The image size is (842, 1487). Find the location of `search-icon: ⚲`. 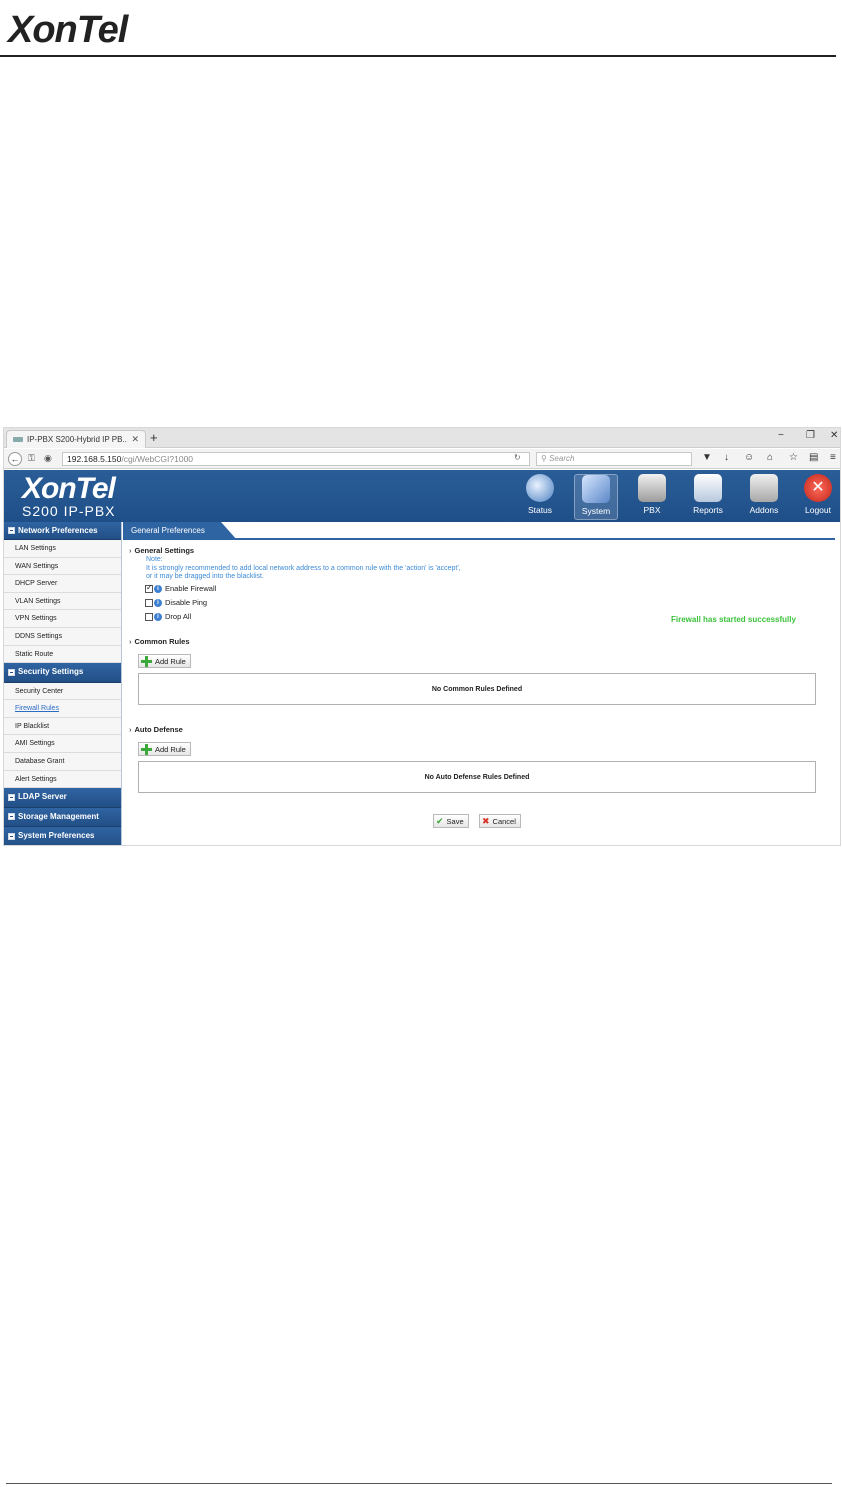

search-icon: ⚲ is located at coordinates (544, 458).